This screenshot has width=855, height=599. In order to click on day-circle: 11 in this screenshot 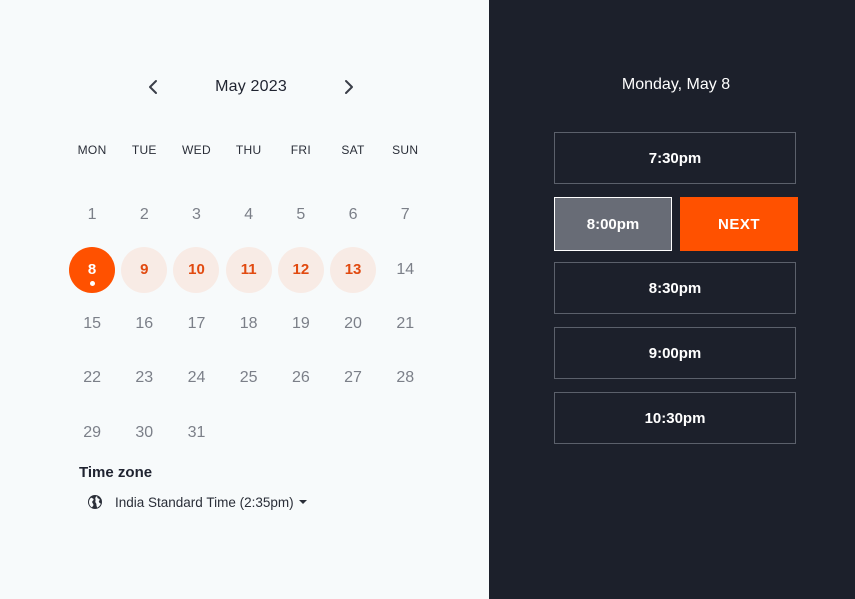, I will do `click(248, 269)`.